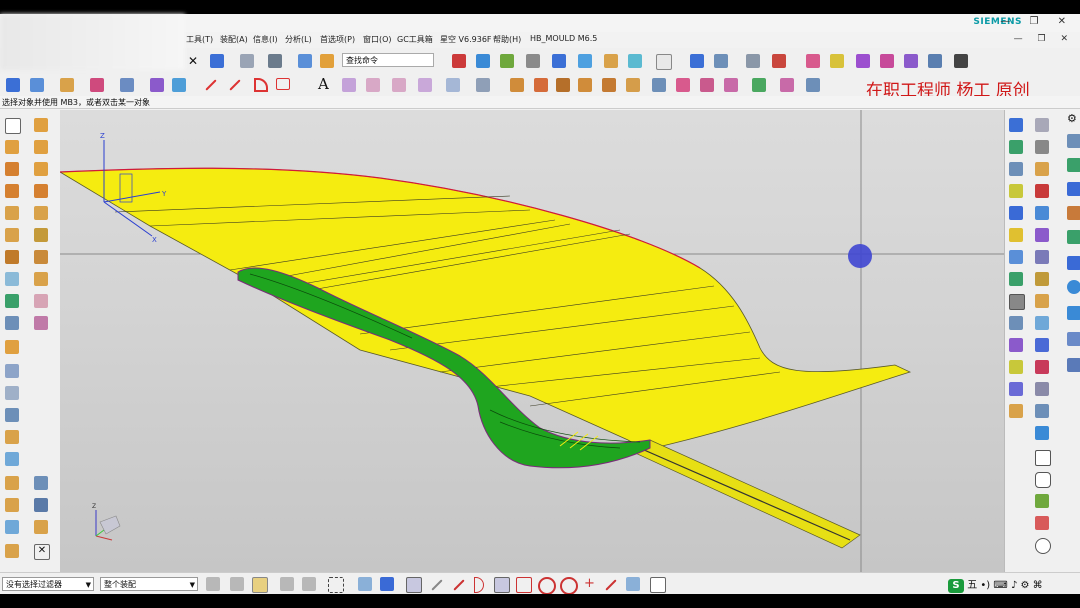 The width and height of the screenshot is (1080, 608). I want to click on insert-icon, so click(911, 61).